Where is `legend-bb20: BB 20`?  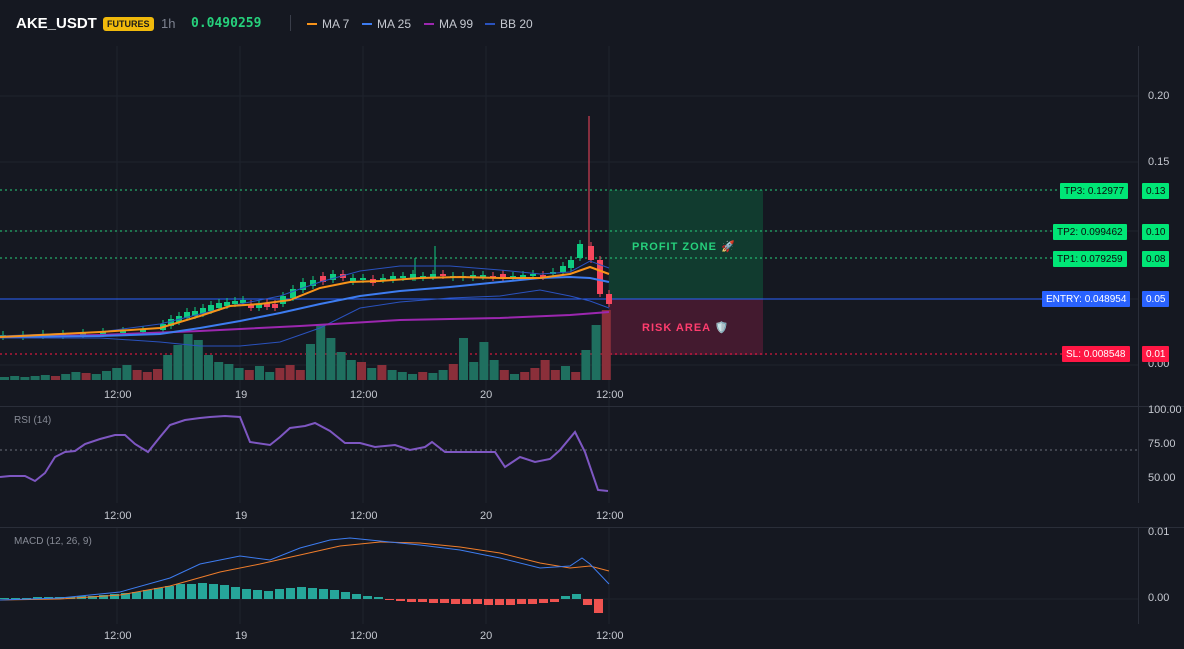 legend-bb20: BB 20 is located at coordinates (509, 24).